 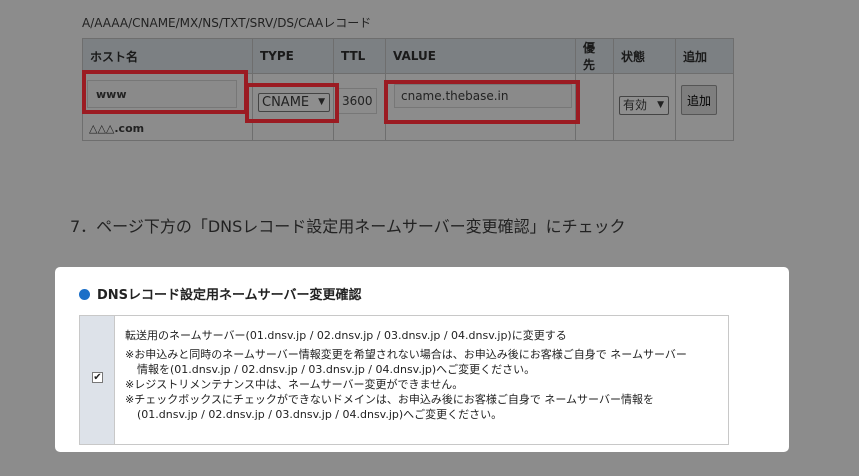 I want to click on header-priority: 優先, so click(x=594, y=56).